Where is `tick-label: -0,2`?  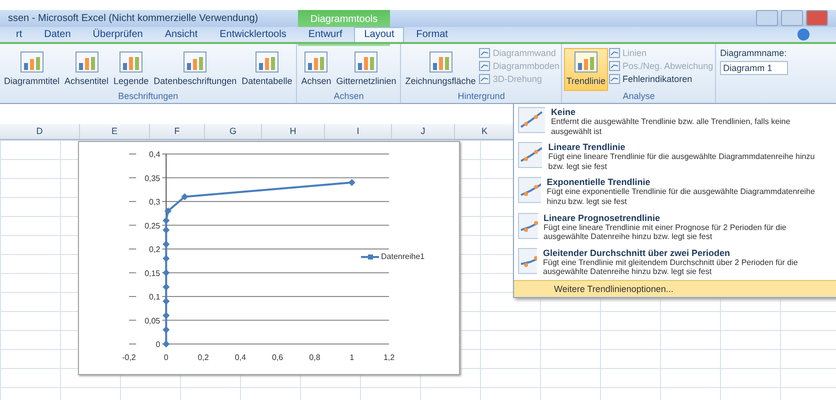
tick-label: -0,2 is located at coordinates (129, 357).